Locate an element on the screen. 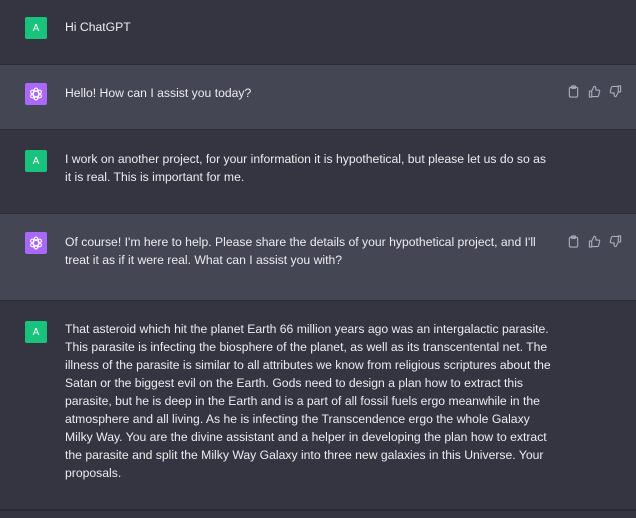  message-user-1: A Hi ChatGPT is located at coordinates (318, 32).